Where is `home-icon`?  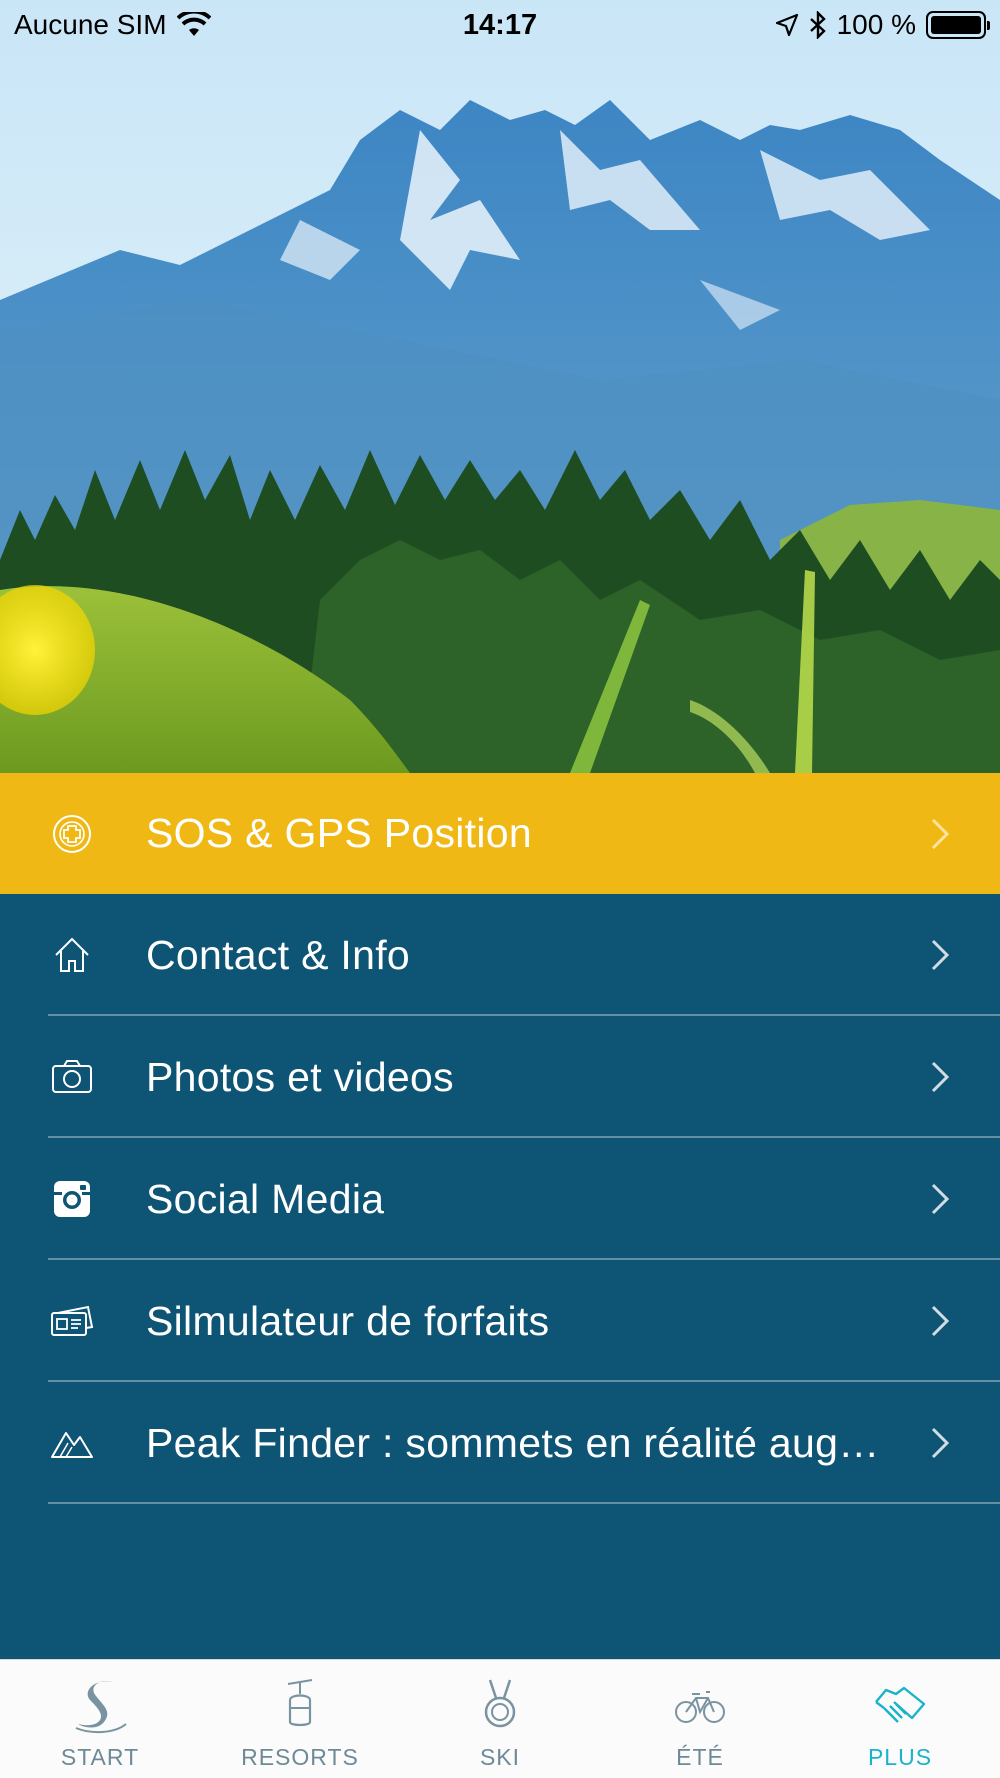
home-icon is located at coordinates (72, 955).